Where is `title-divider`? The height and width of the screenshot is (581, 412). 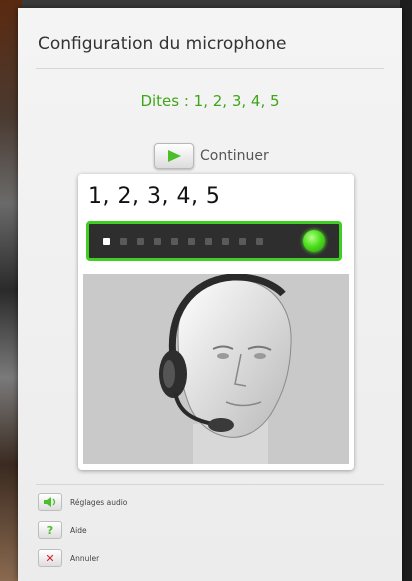
title-divider is located at coordinates (210, 68).